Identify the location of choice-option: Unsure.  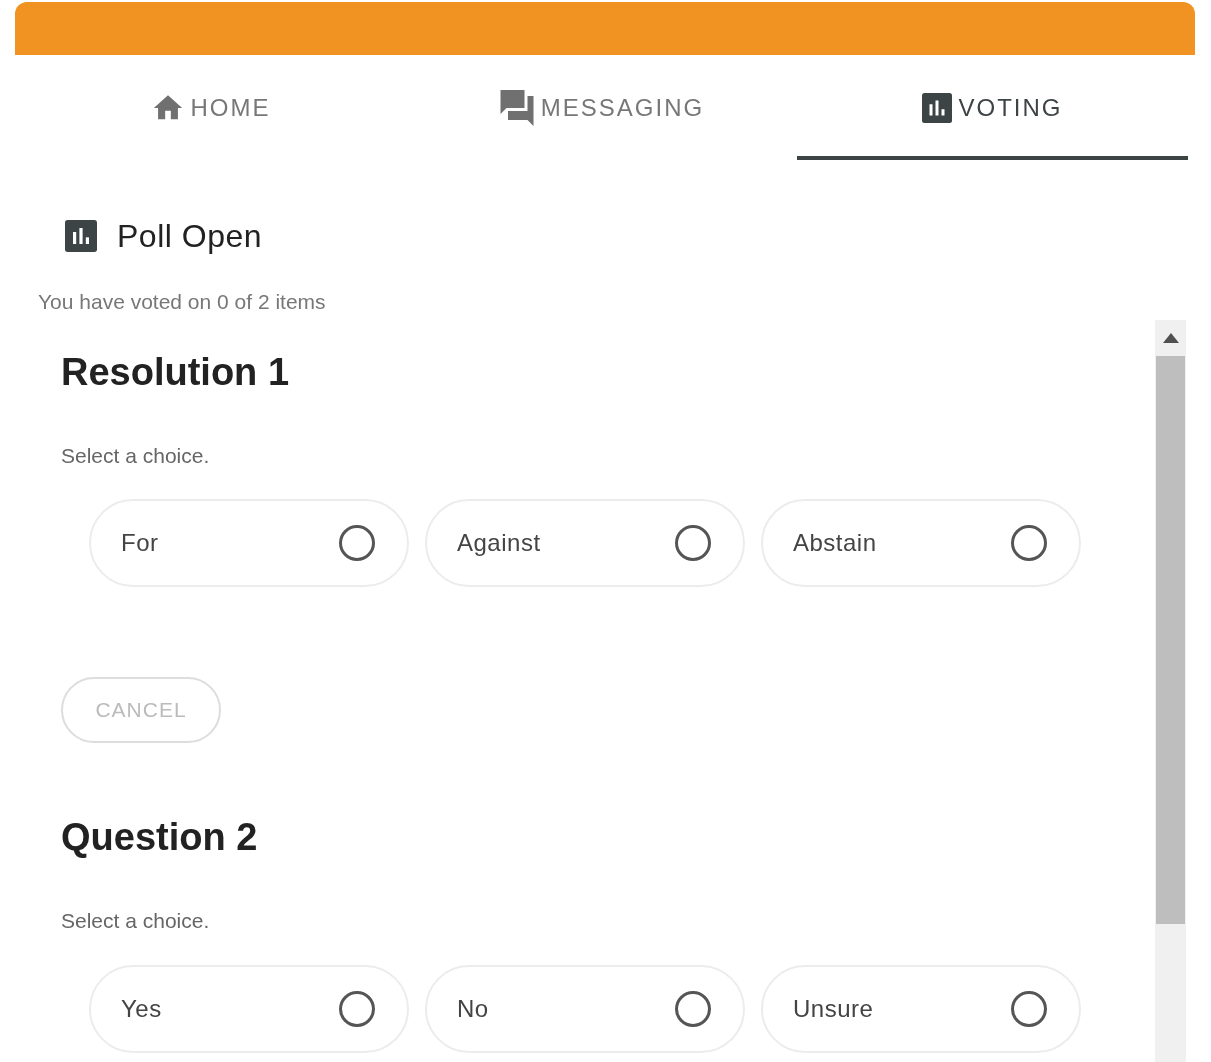
(921, 1008).